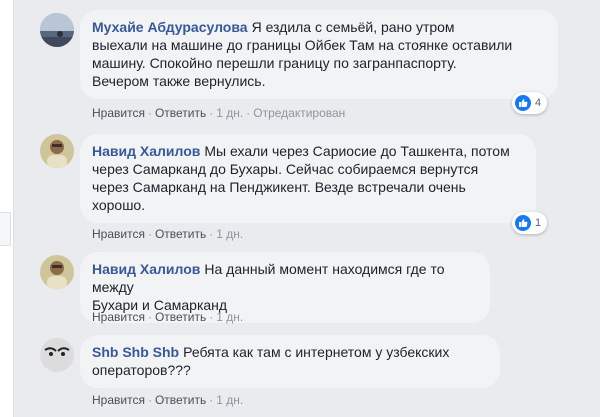 The height and width of the screenshot is (417, 600). I want to click on comment-author: Мухайе Абдурасулова, so click(170, 27).